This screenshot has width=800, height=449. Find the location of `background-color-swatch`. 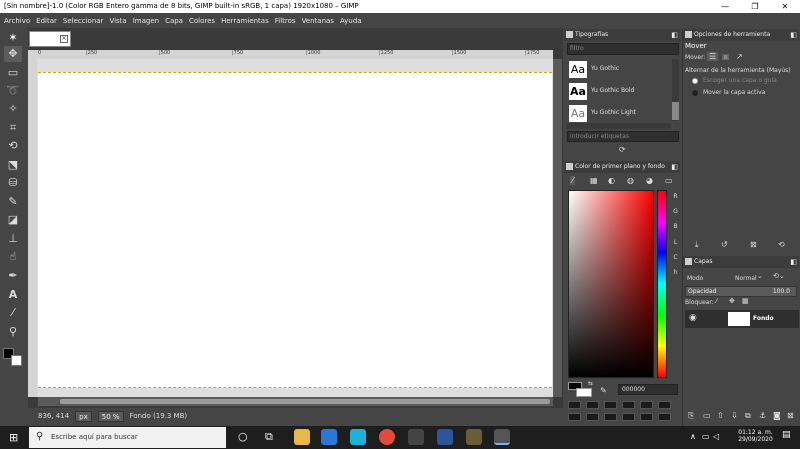

background-color-swatch is located at coordinates (16, 360).